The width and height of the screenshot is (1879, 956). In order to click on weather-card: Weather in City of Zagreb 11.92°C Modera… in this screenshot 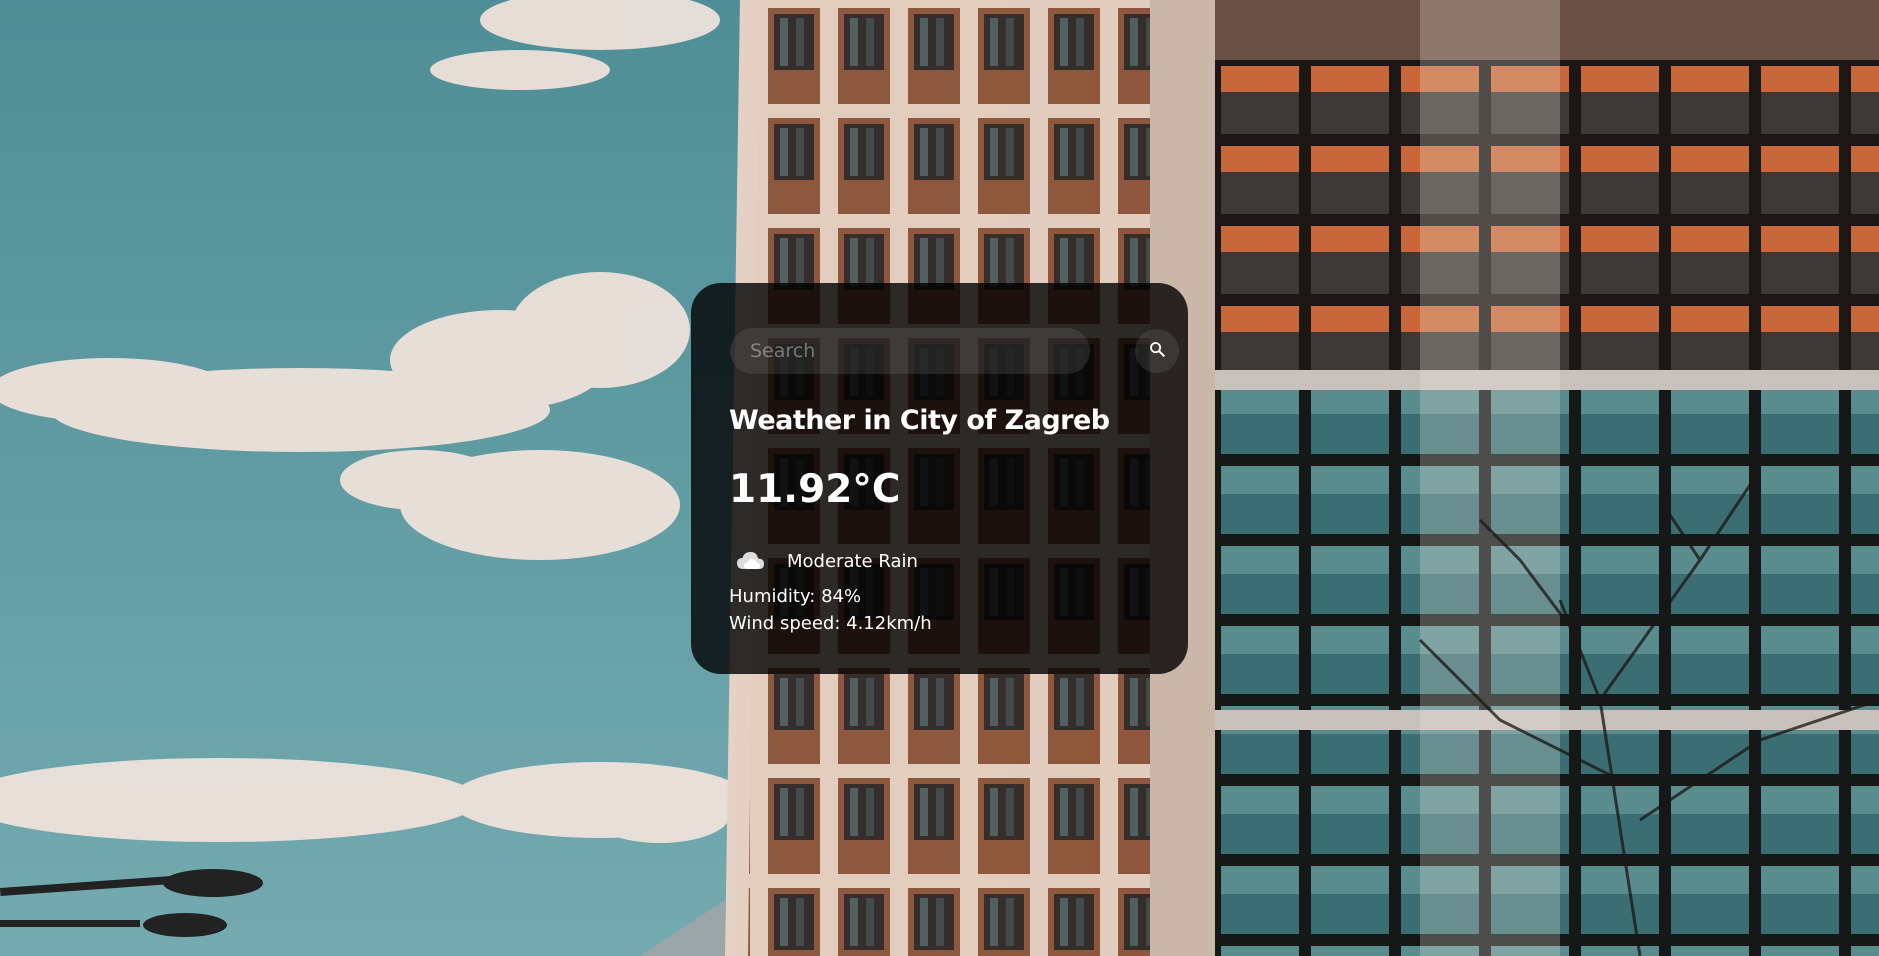, I will do `click(939, 478)`.